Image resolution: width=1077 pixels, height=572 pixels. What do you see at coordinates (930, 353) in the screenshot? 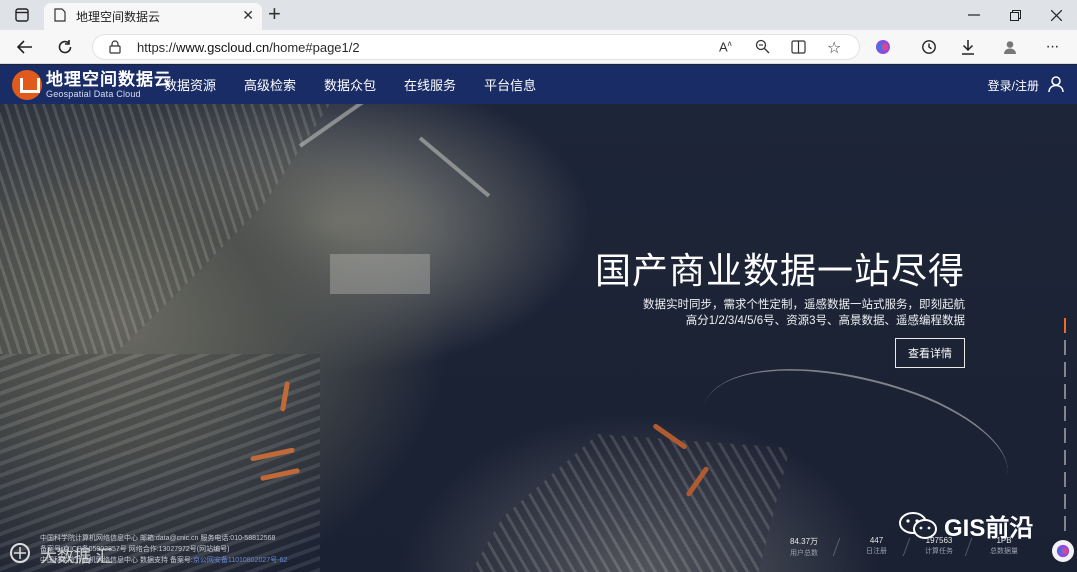
I see `view-details-button: 查看详情` at bounding box center [930, 353].